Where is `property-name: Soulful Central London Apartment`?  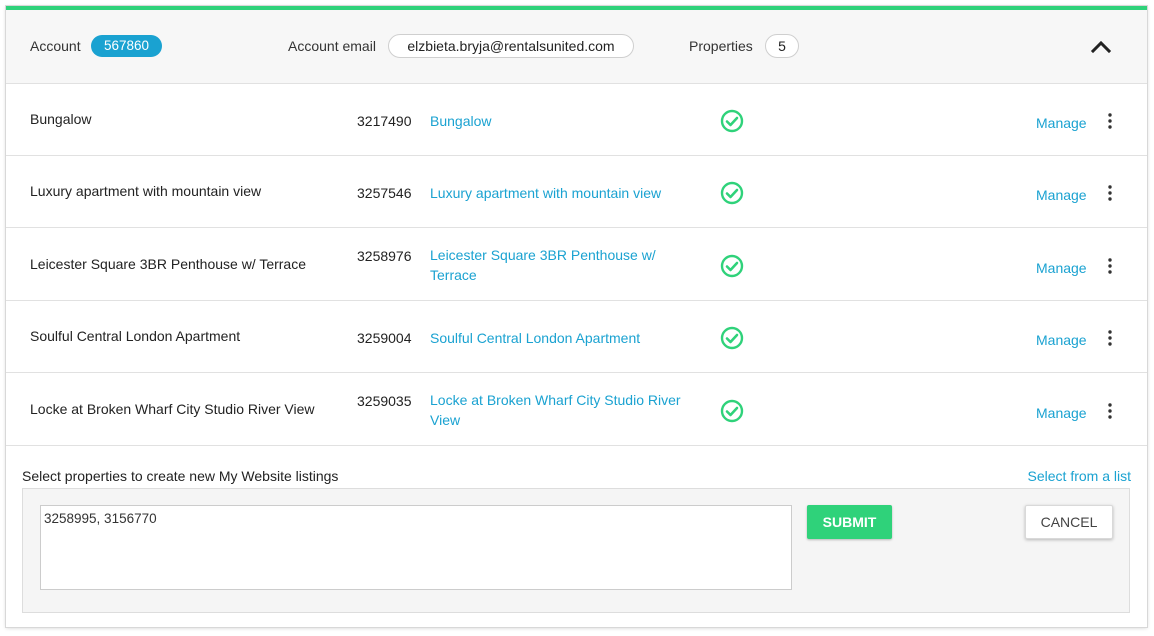 property-name: Soulful Central London Apartment is located at coordinates (135, 336).